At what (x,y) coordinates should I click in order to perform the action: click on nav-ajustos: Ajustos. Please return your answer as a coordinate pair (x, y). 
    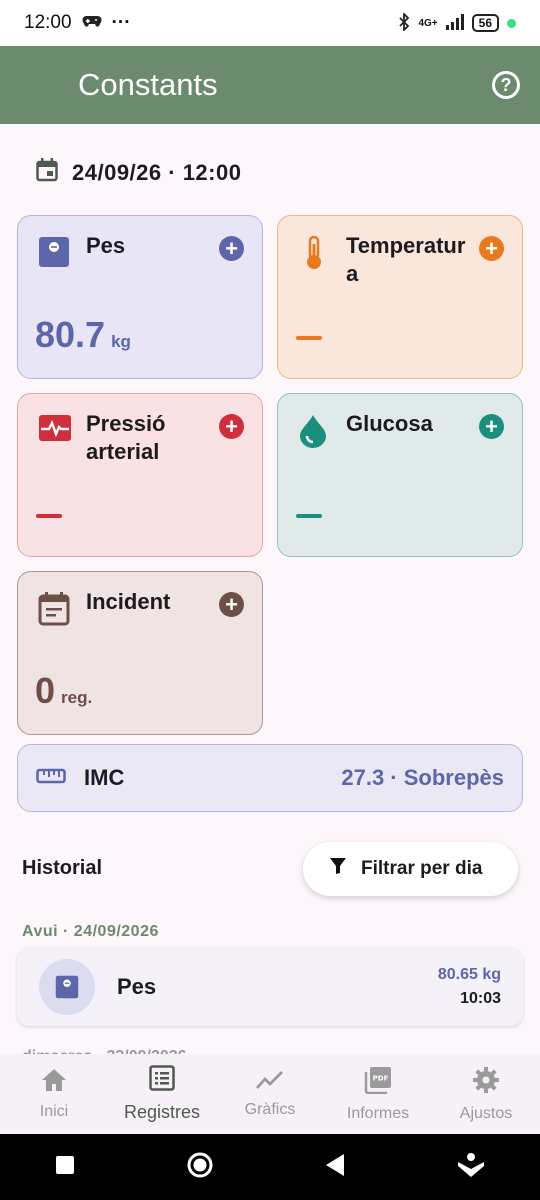
    Looking at the image, I should click on (486, 1094).